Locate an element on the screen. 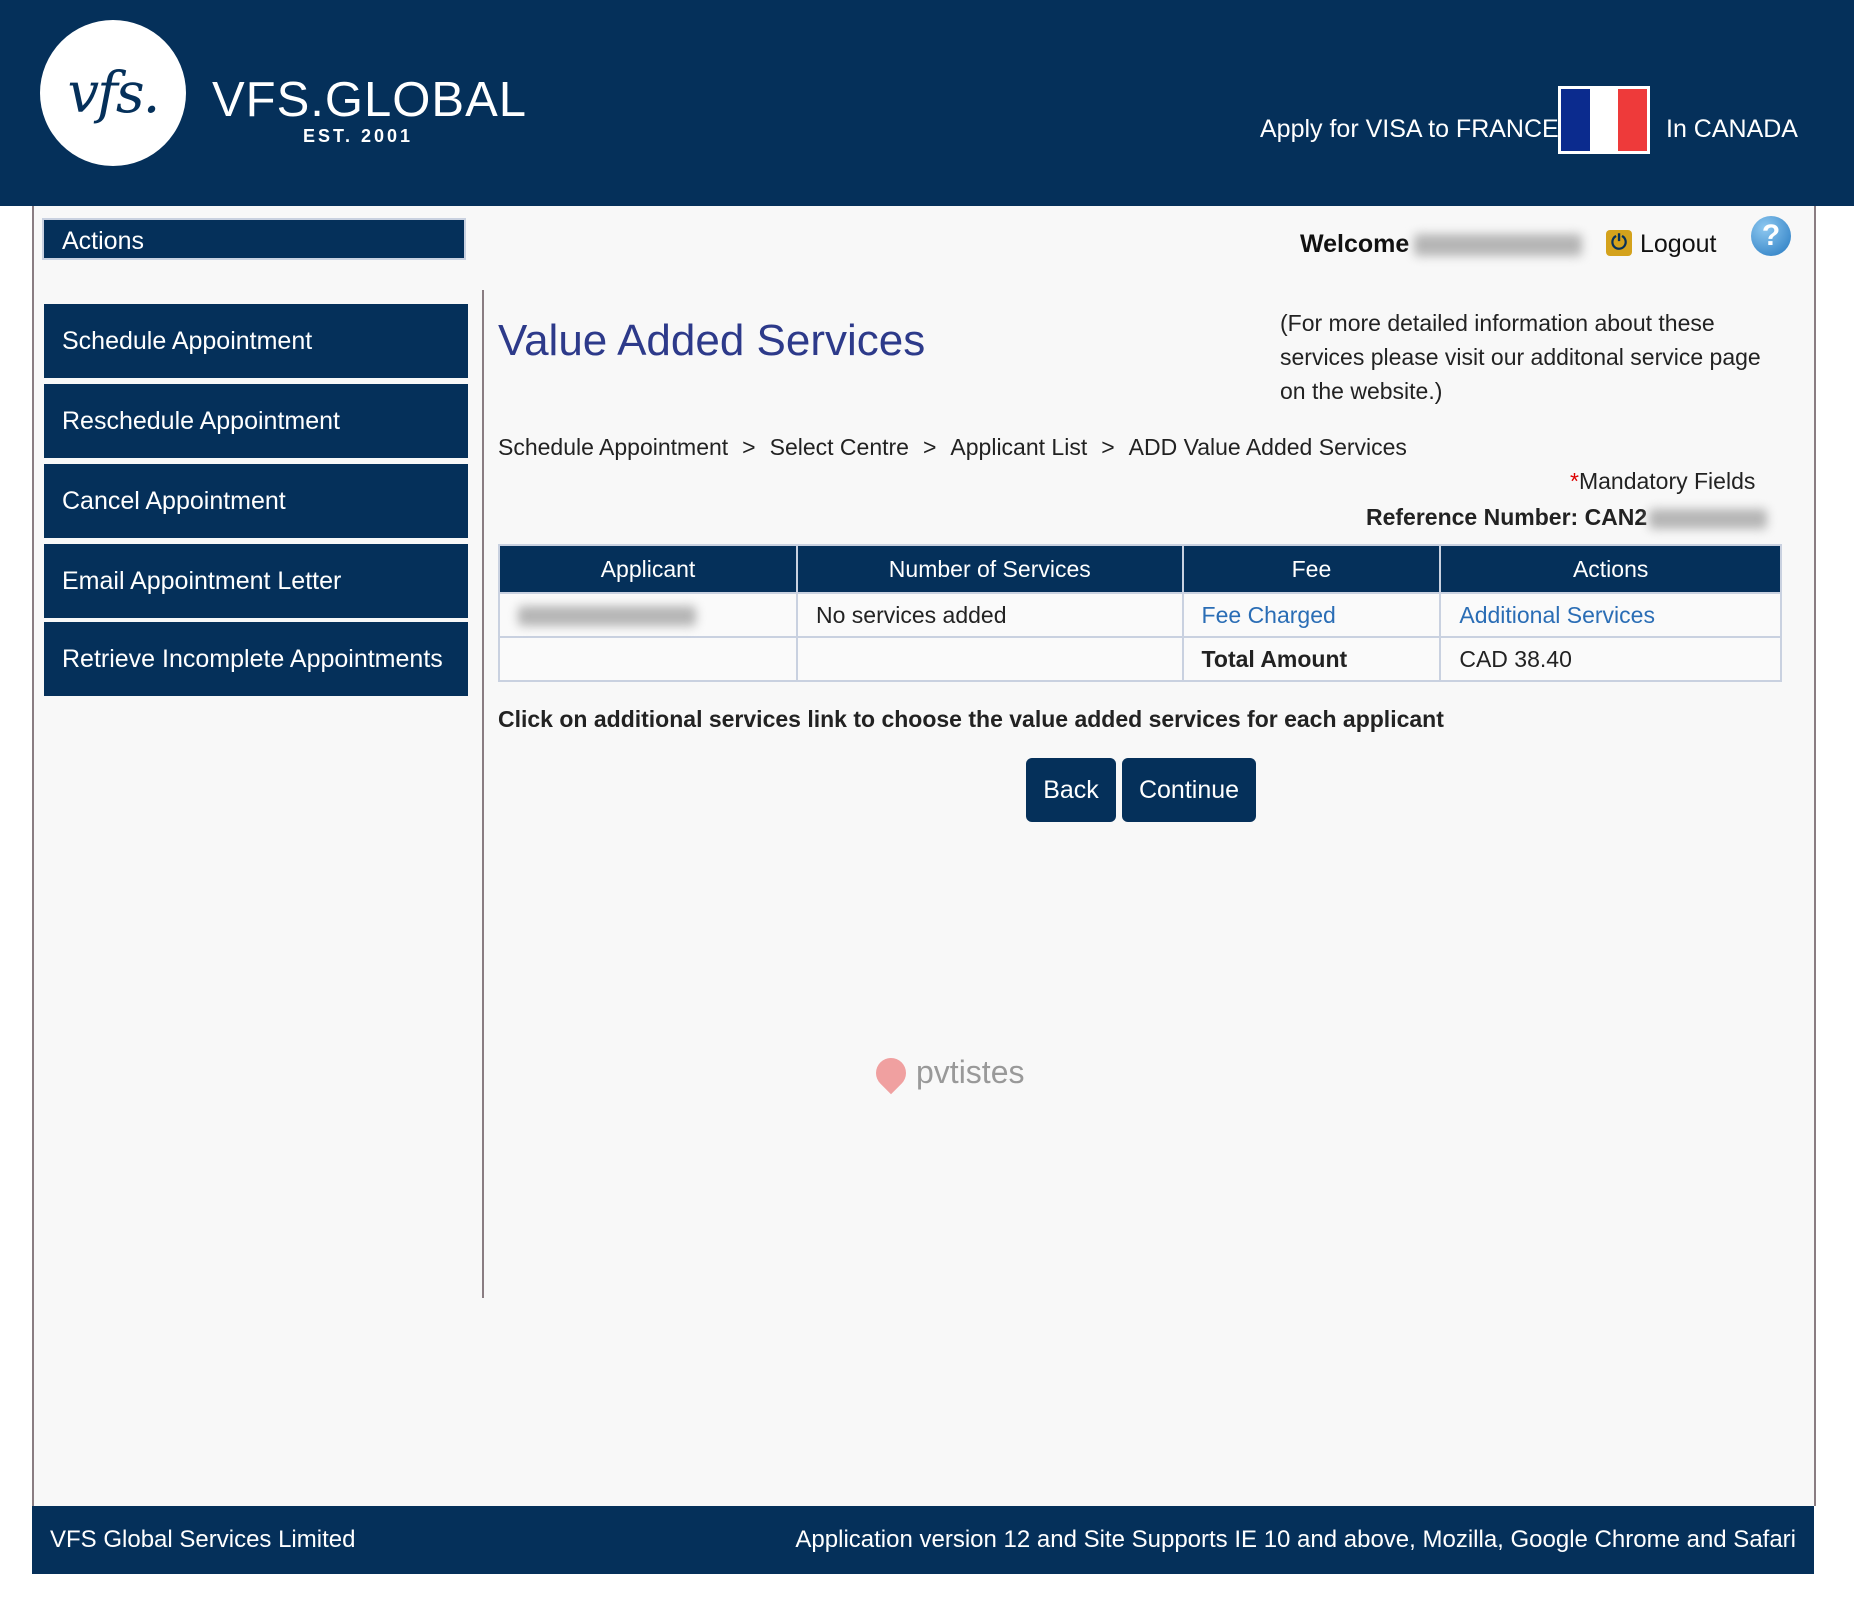 The image size is (1854, 1612). breadcrumb-item: Schedule Appointment is located at coordinates (613, 447).